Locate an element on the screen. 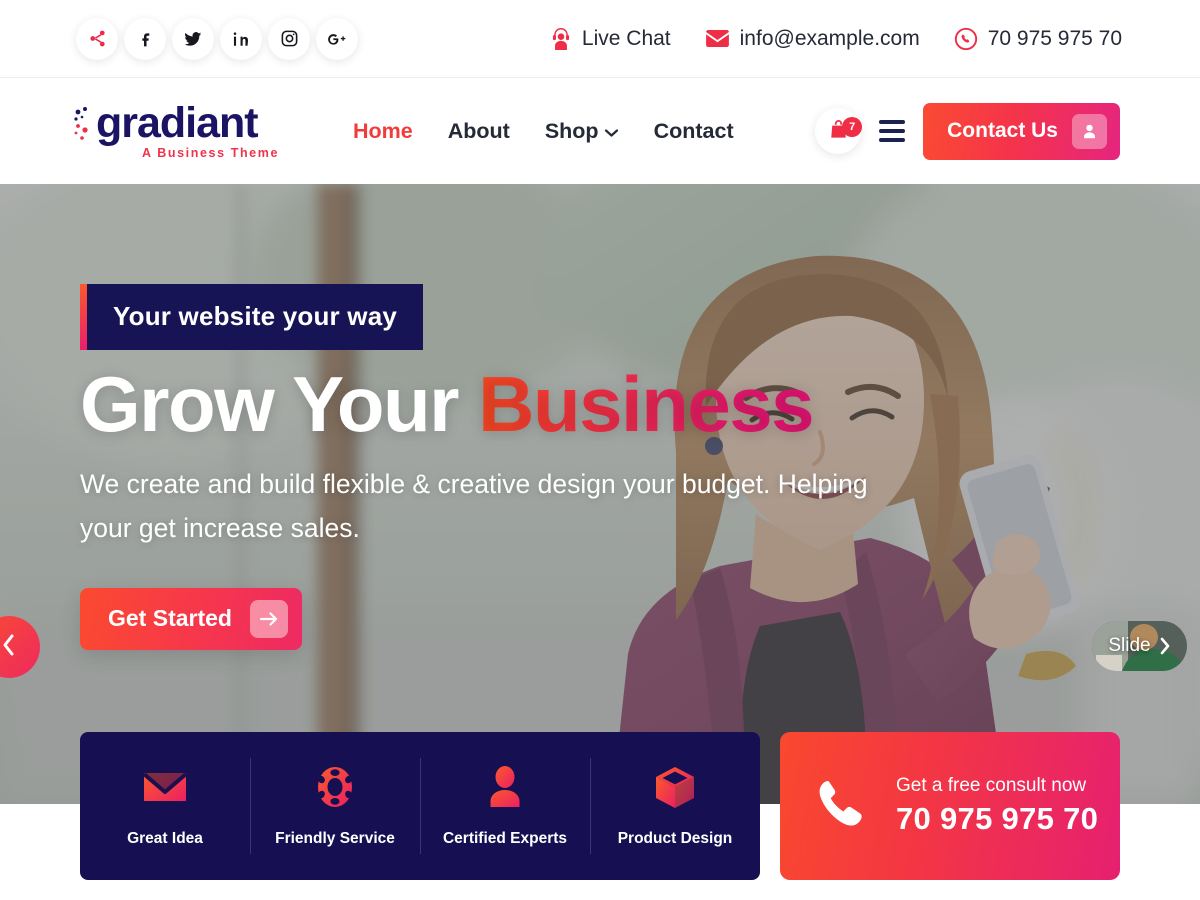 This screenshot has width=1200, height=900. hero-title: Grow Your Business is located at coordinates (490, 404).